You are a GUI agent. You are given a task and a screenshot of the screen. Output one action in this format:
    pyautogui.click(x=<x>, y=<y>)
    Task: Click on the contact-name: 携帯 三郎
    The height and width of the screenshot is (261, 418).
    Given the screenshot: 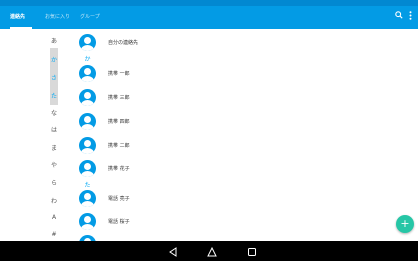 What is the action you would take?
    pyautogui.click(x=119, y=98)
    